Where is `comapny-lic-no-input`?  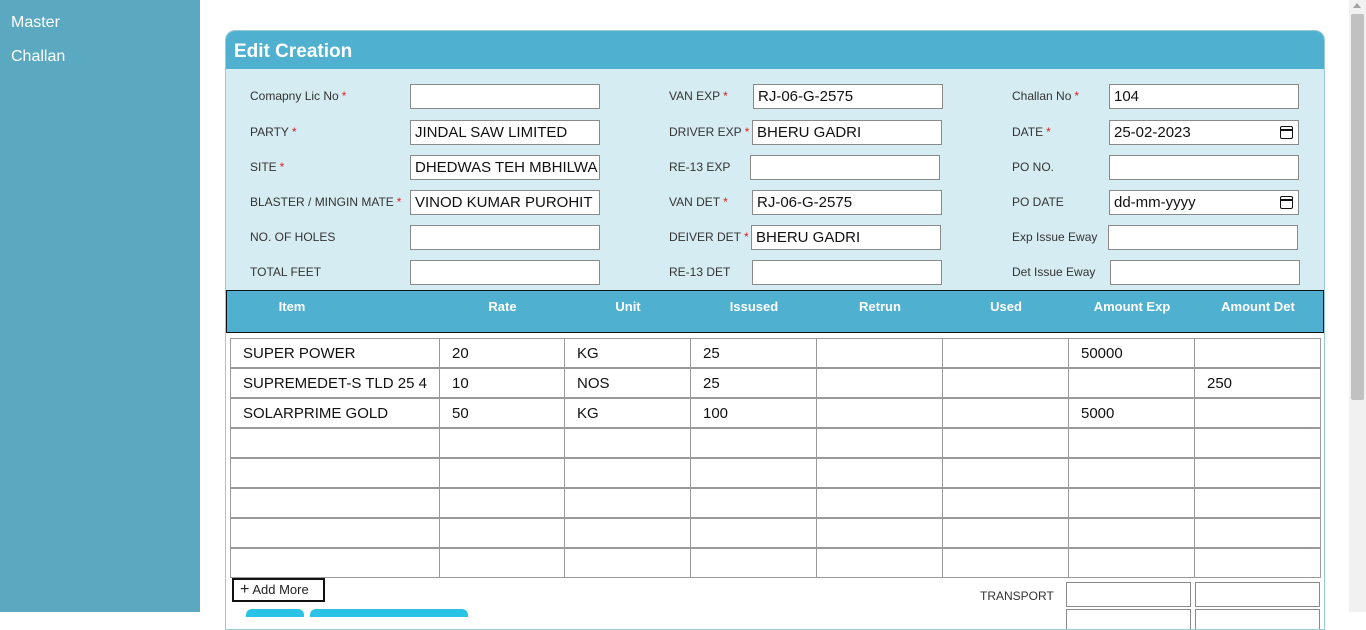 comapny-lic-no-input is located at coordinates (505, 96).